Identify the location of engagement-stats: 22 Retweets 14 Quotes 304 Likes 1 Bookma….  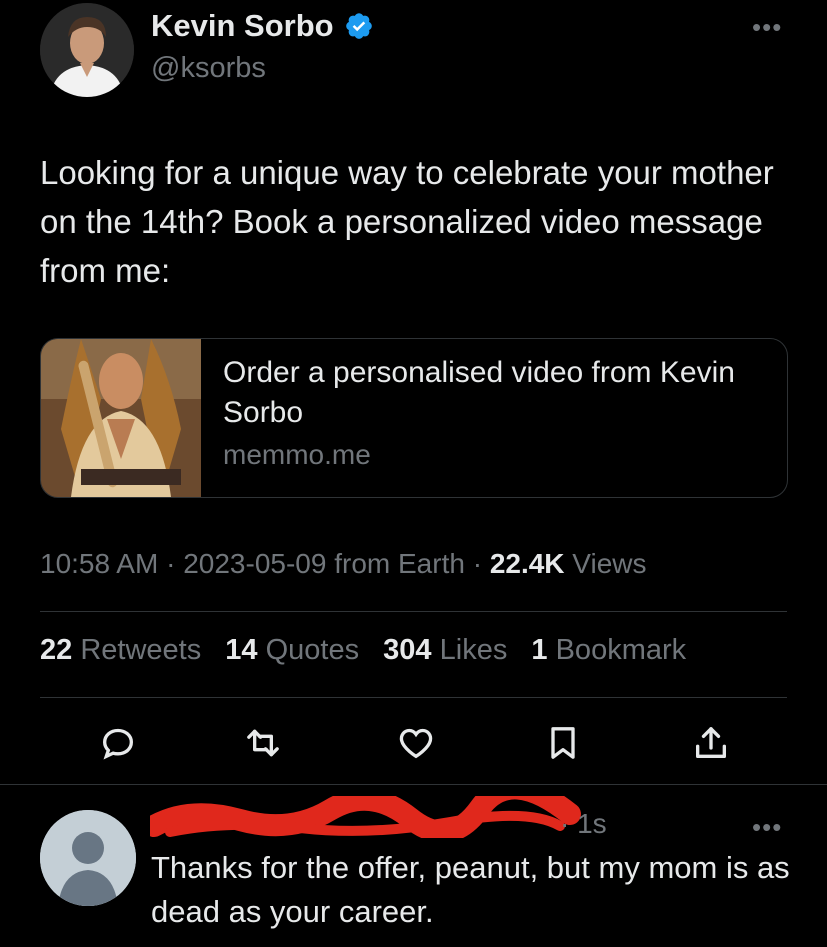
(371, 650).